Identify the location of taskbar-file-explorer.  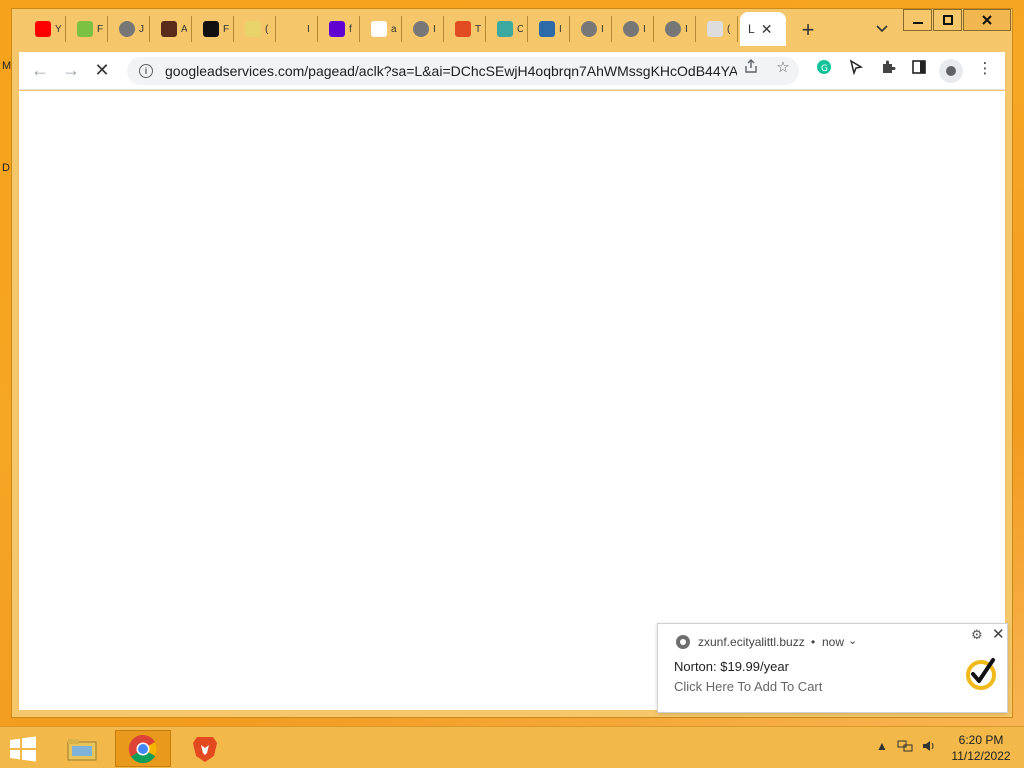
(82, 748).